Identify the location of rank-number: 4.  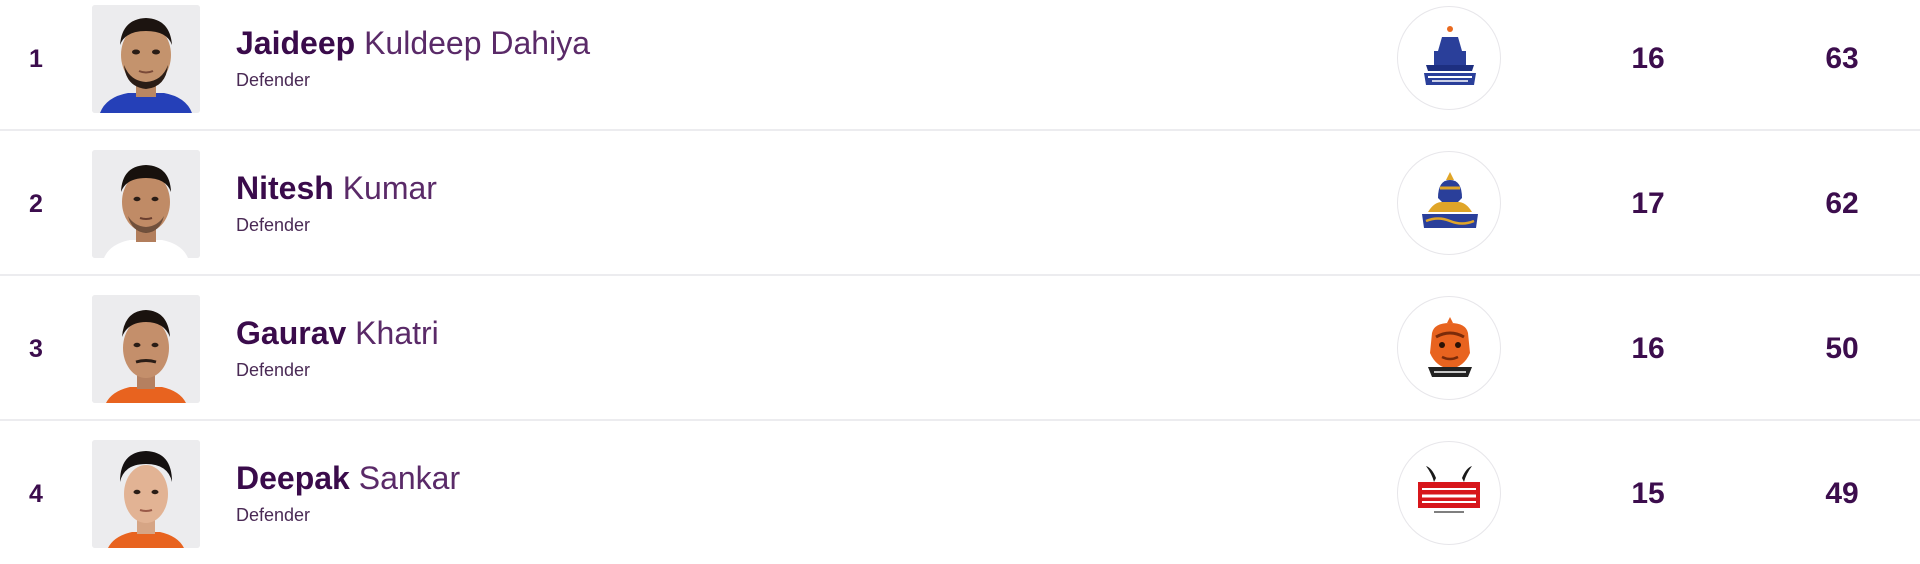
(36, 494).